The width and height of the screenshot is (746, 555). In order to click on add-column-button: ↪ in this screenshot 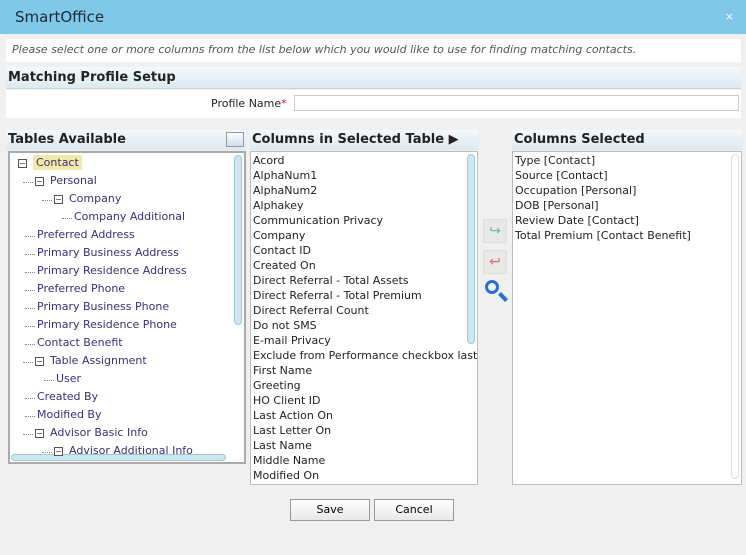, I will do `click(495, 231)`.